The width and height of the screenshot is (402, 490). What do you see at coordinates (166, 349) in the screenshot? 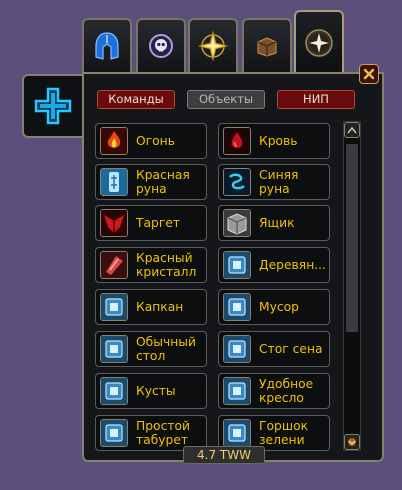
I see `item-label: Обычный стол` at bounding box center [166, 349].